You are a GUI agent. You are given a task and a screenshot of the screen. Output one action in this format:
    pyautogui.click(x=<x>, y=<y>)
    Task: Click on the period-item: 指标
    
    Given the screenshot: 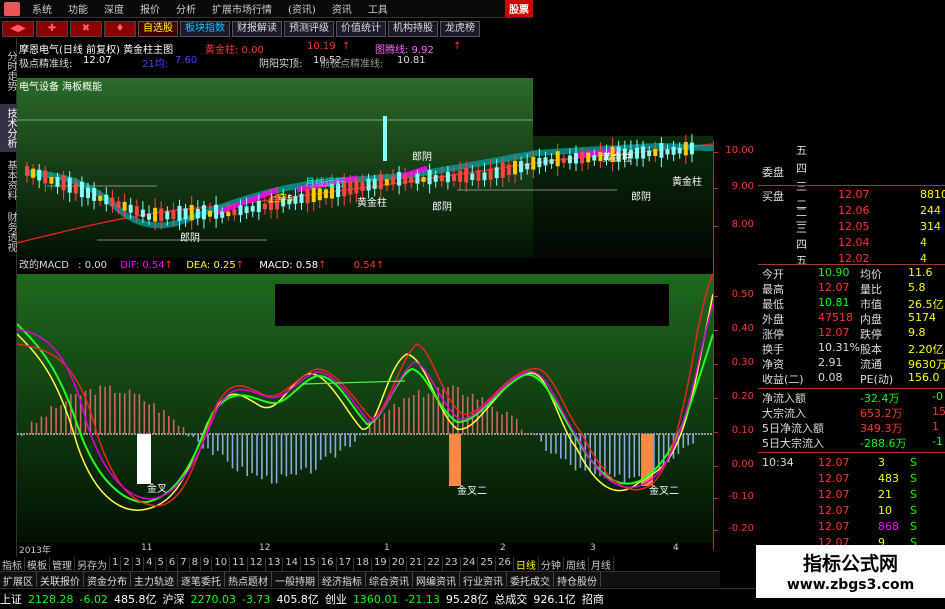 What is the action you would take?
    pyautogui.click(x=12, y=564)
    